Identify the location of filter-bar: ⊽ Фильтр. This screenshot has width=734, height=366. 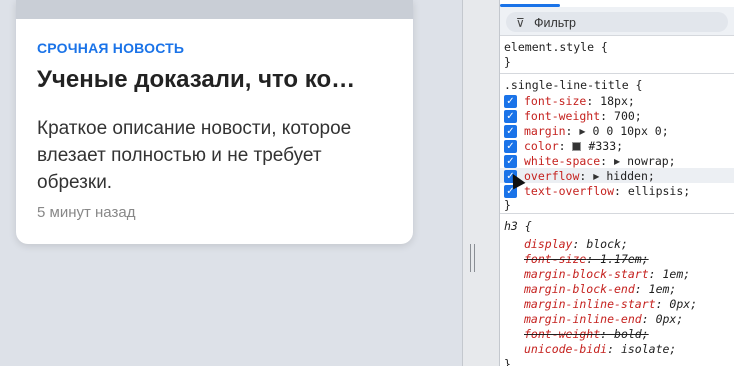
(617, 21).